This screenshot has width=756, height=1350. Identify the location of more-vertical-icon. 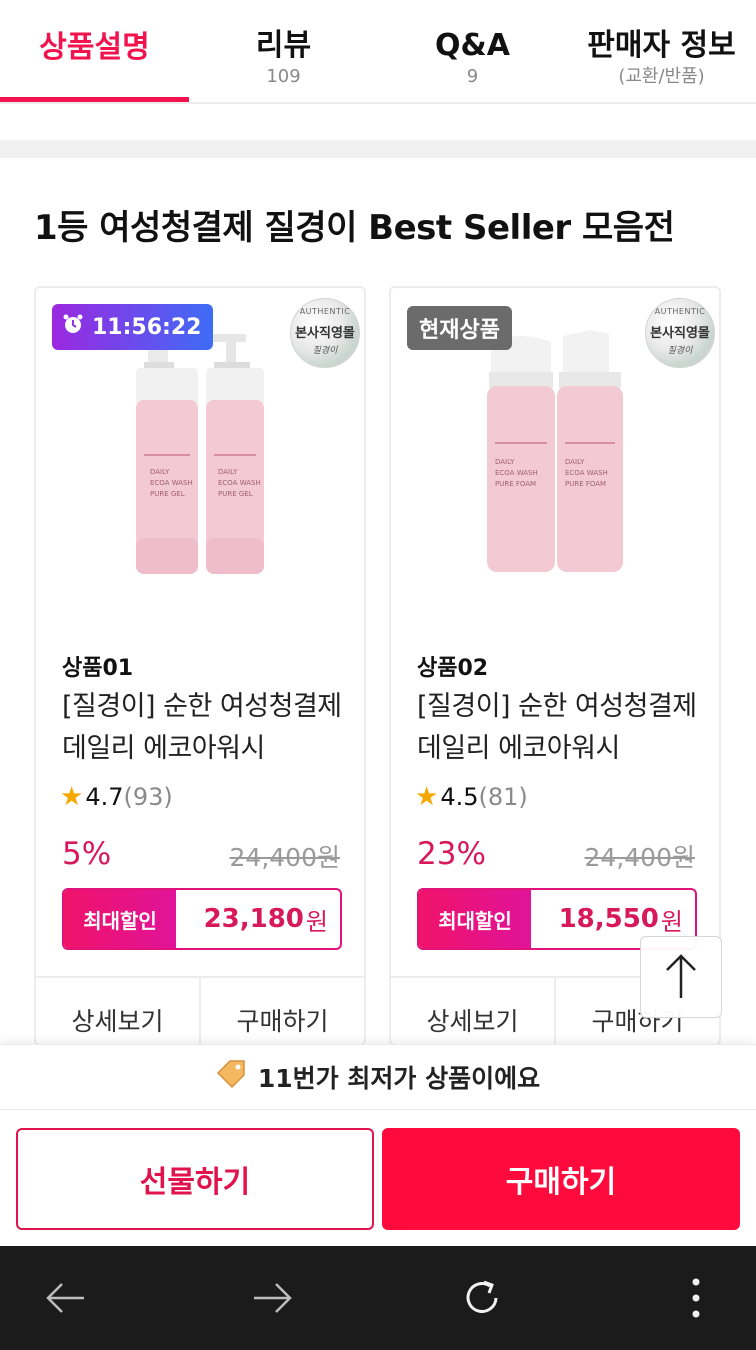
(696, 1298).